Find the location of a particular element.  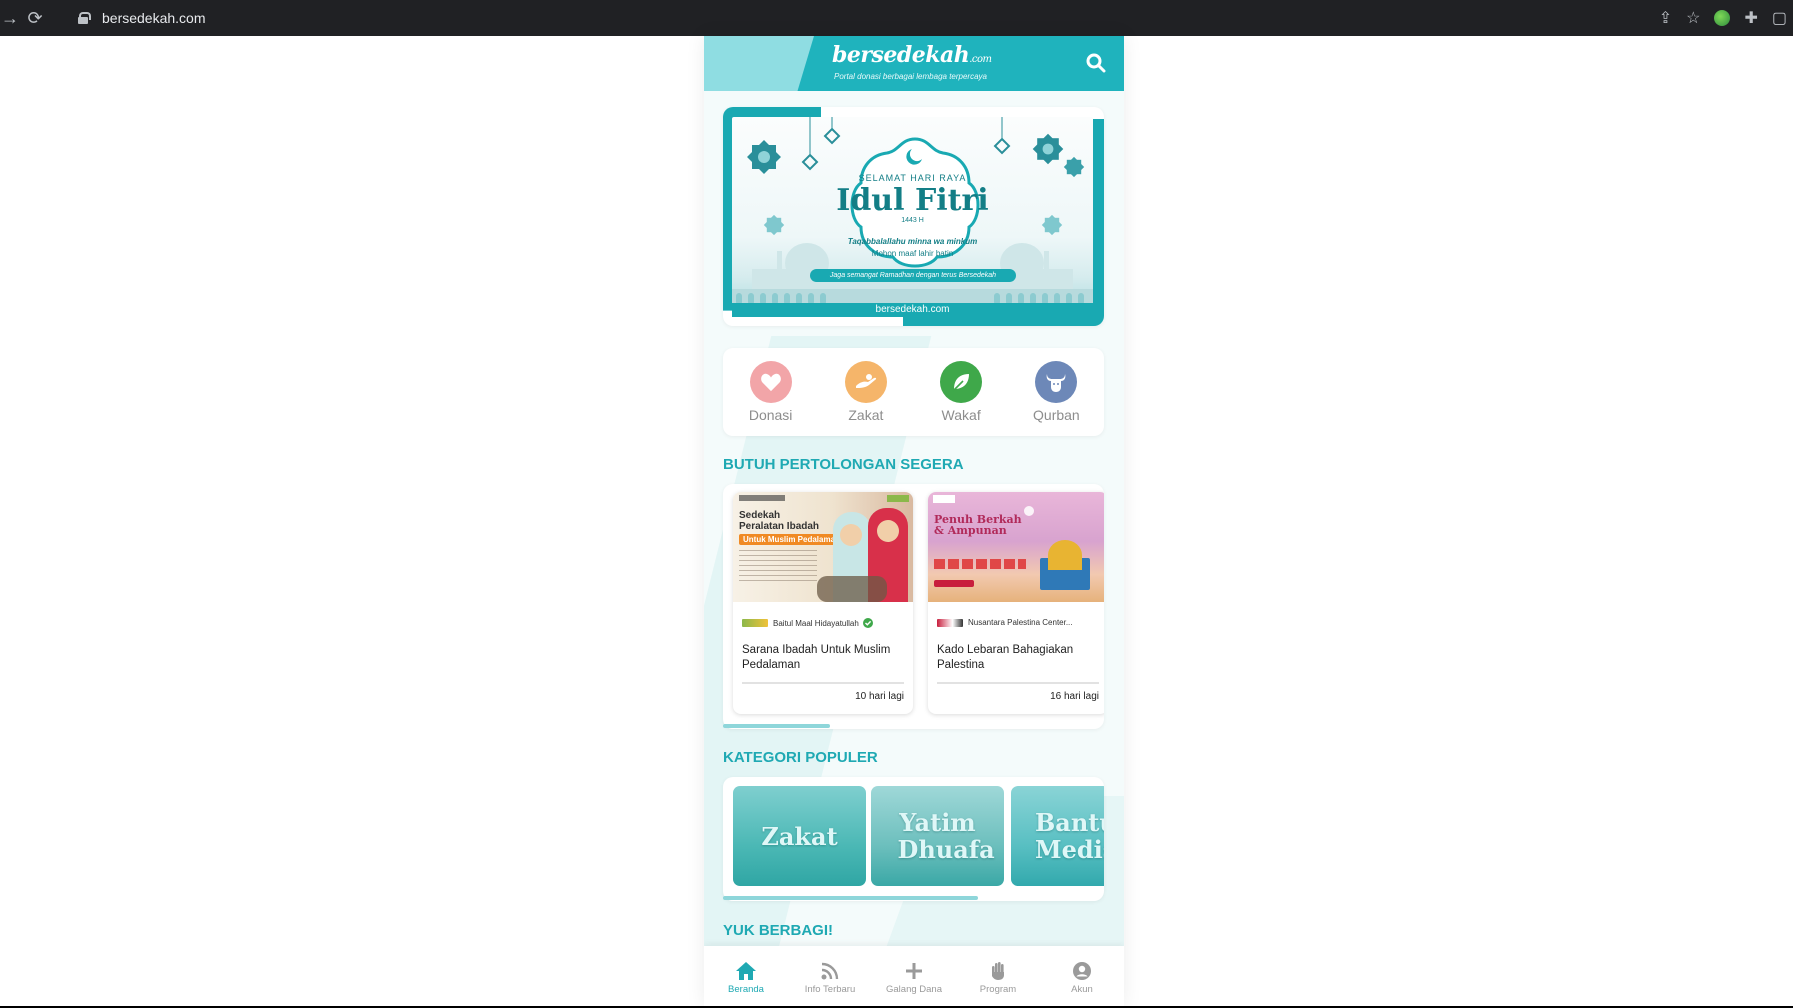

rss-icon is located at coordinates (830, 971).